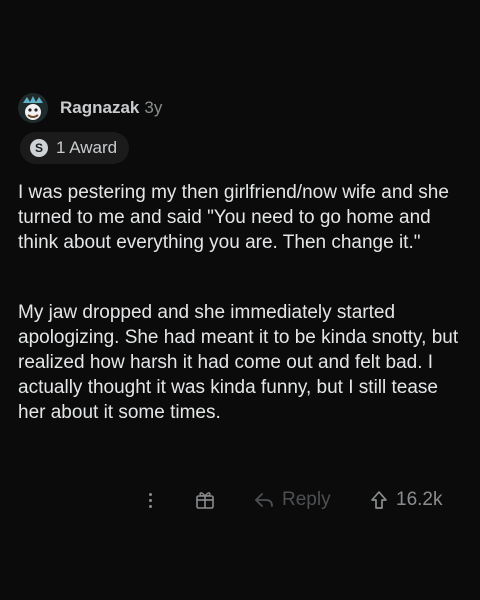 The width and height of the screenshot is (480, 600). I want to click on comment-header: Ragnazak 3y, so click(241, 108).